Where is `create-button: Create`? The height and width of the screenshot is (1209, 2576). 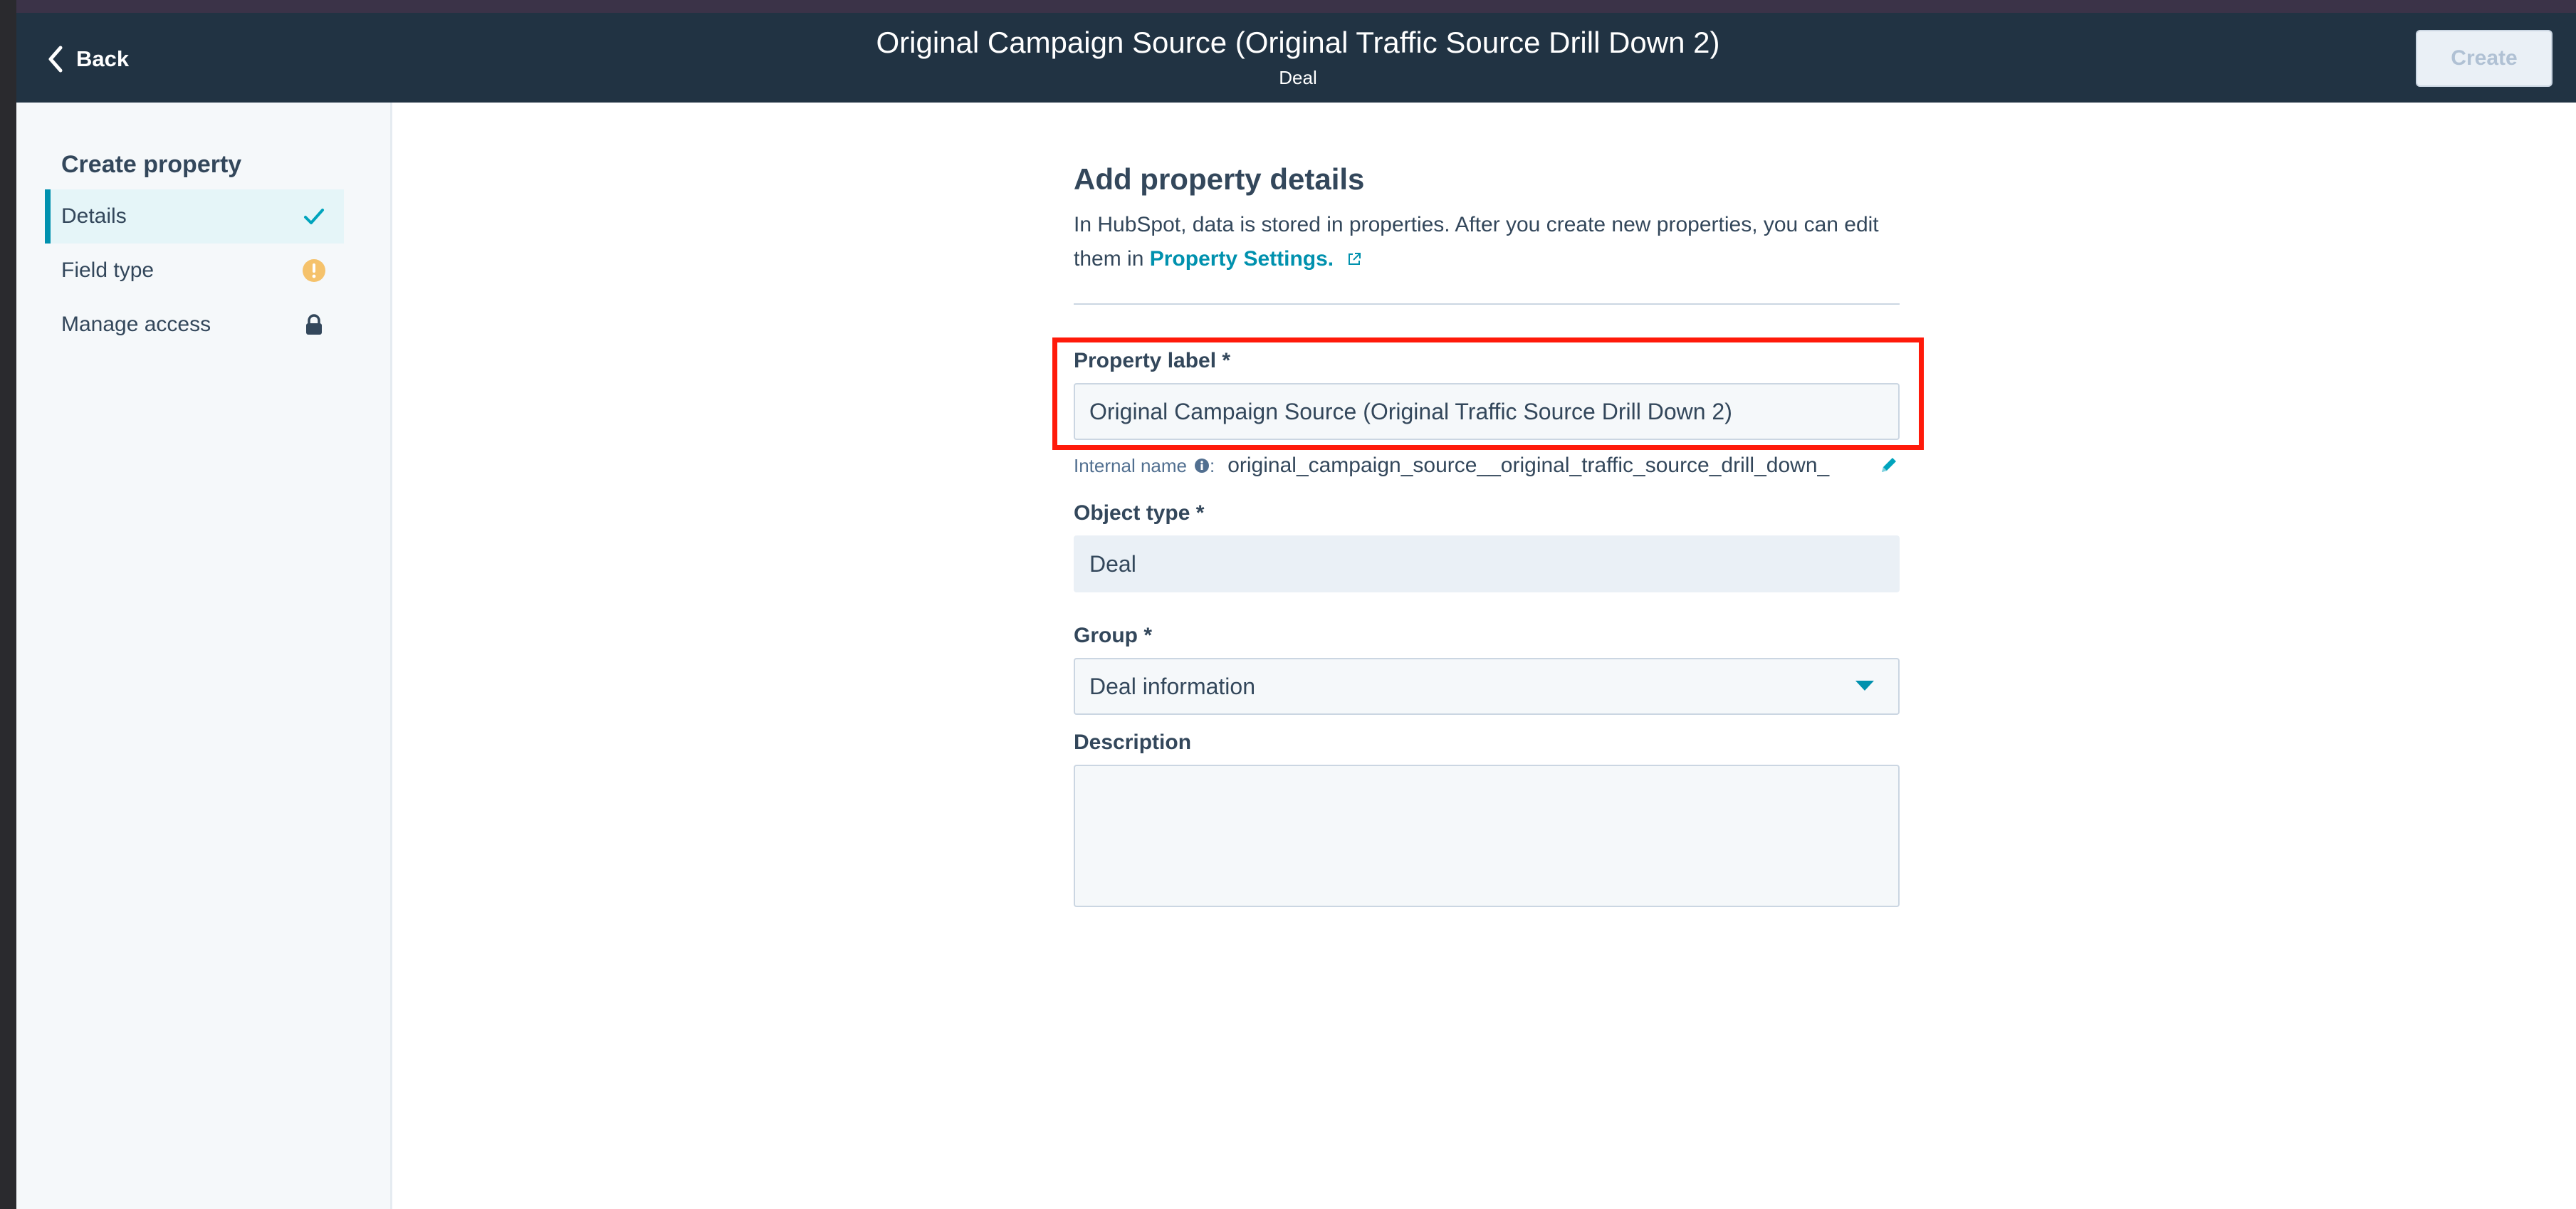 create-button: Create is located at coordinates (2484, 58).